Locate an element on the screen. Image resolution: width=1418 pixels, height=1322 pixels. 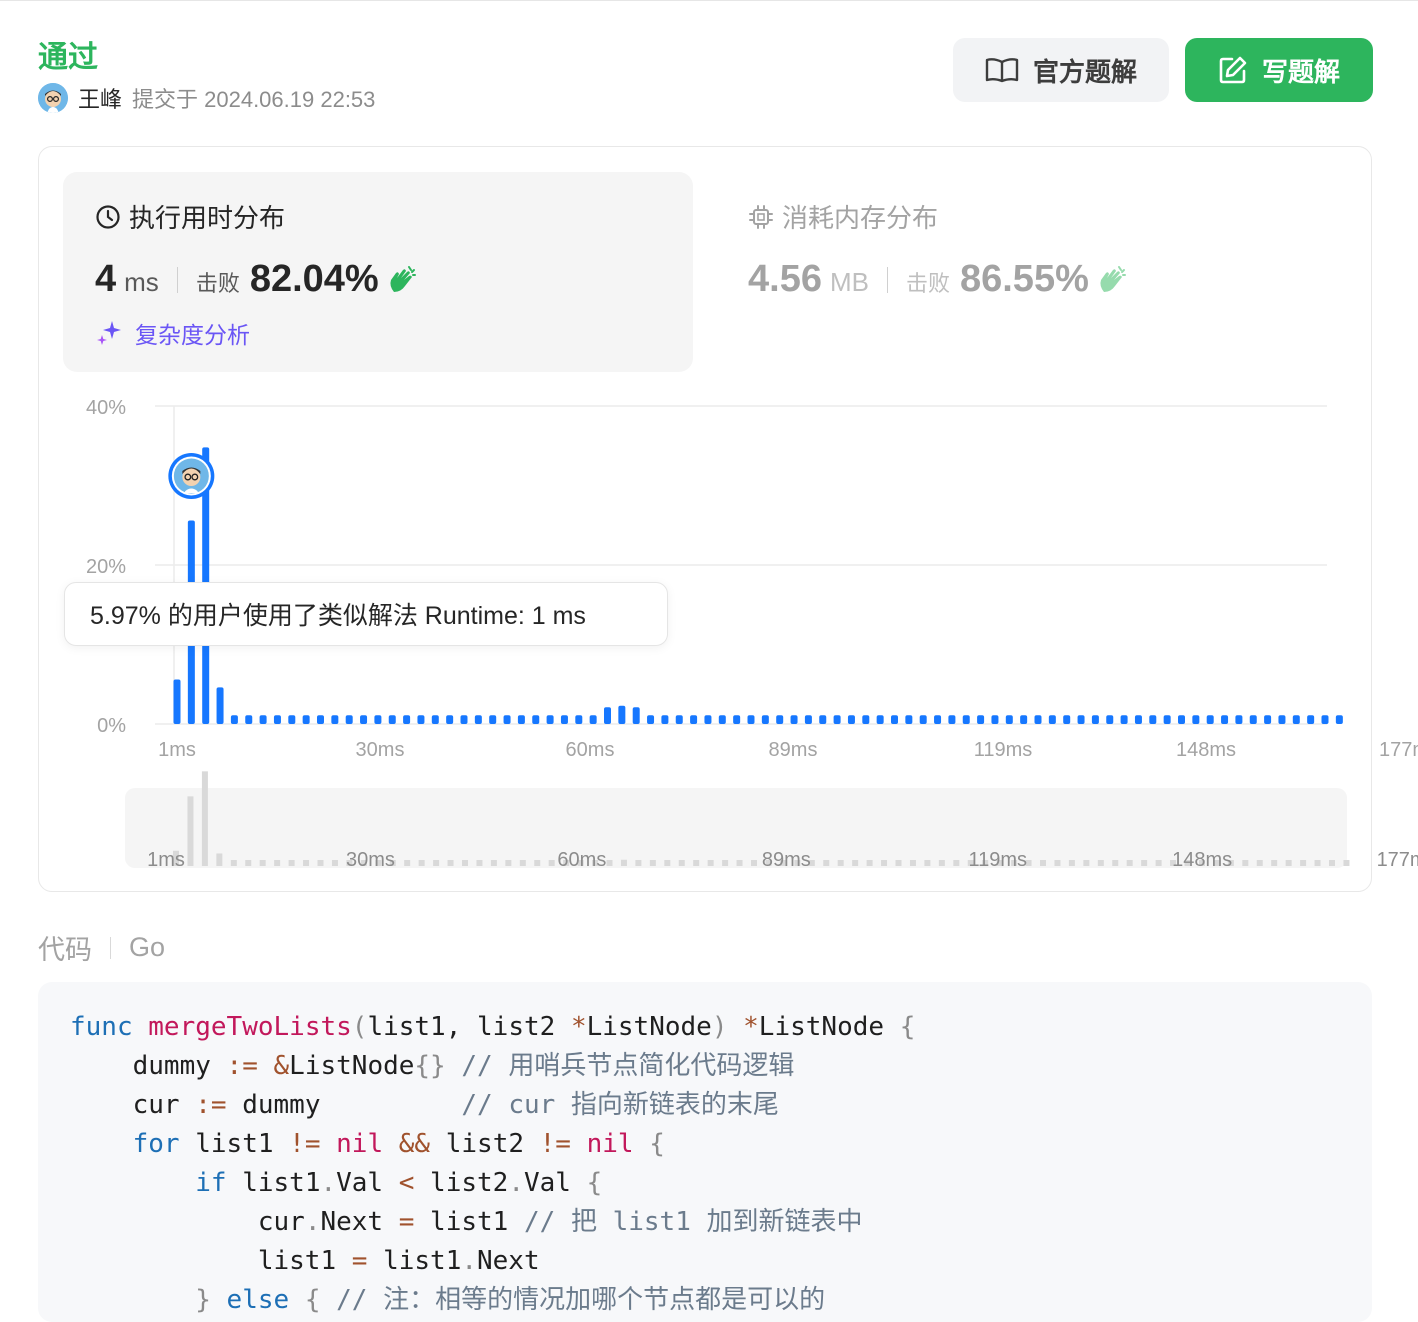
chart-overview-brush is located at coordinates (736, 828).